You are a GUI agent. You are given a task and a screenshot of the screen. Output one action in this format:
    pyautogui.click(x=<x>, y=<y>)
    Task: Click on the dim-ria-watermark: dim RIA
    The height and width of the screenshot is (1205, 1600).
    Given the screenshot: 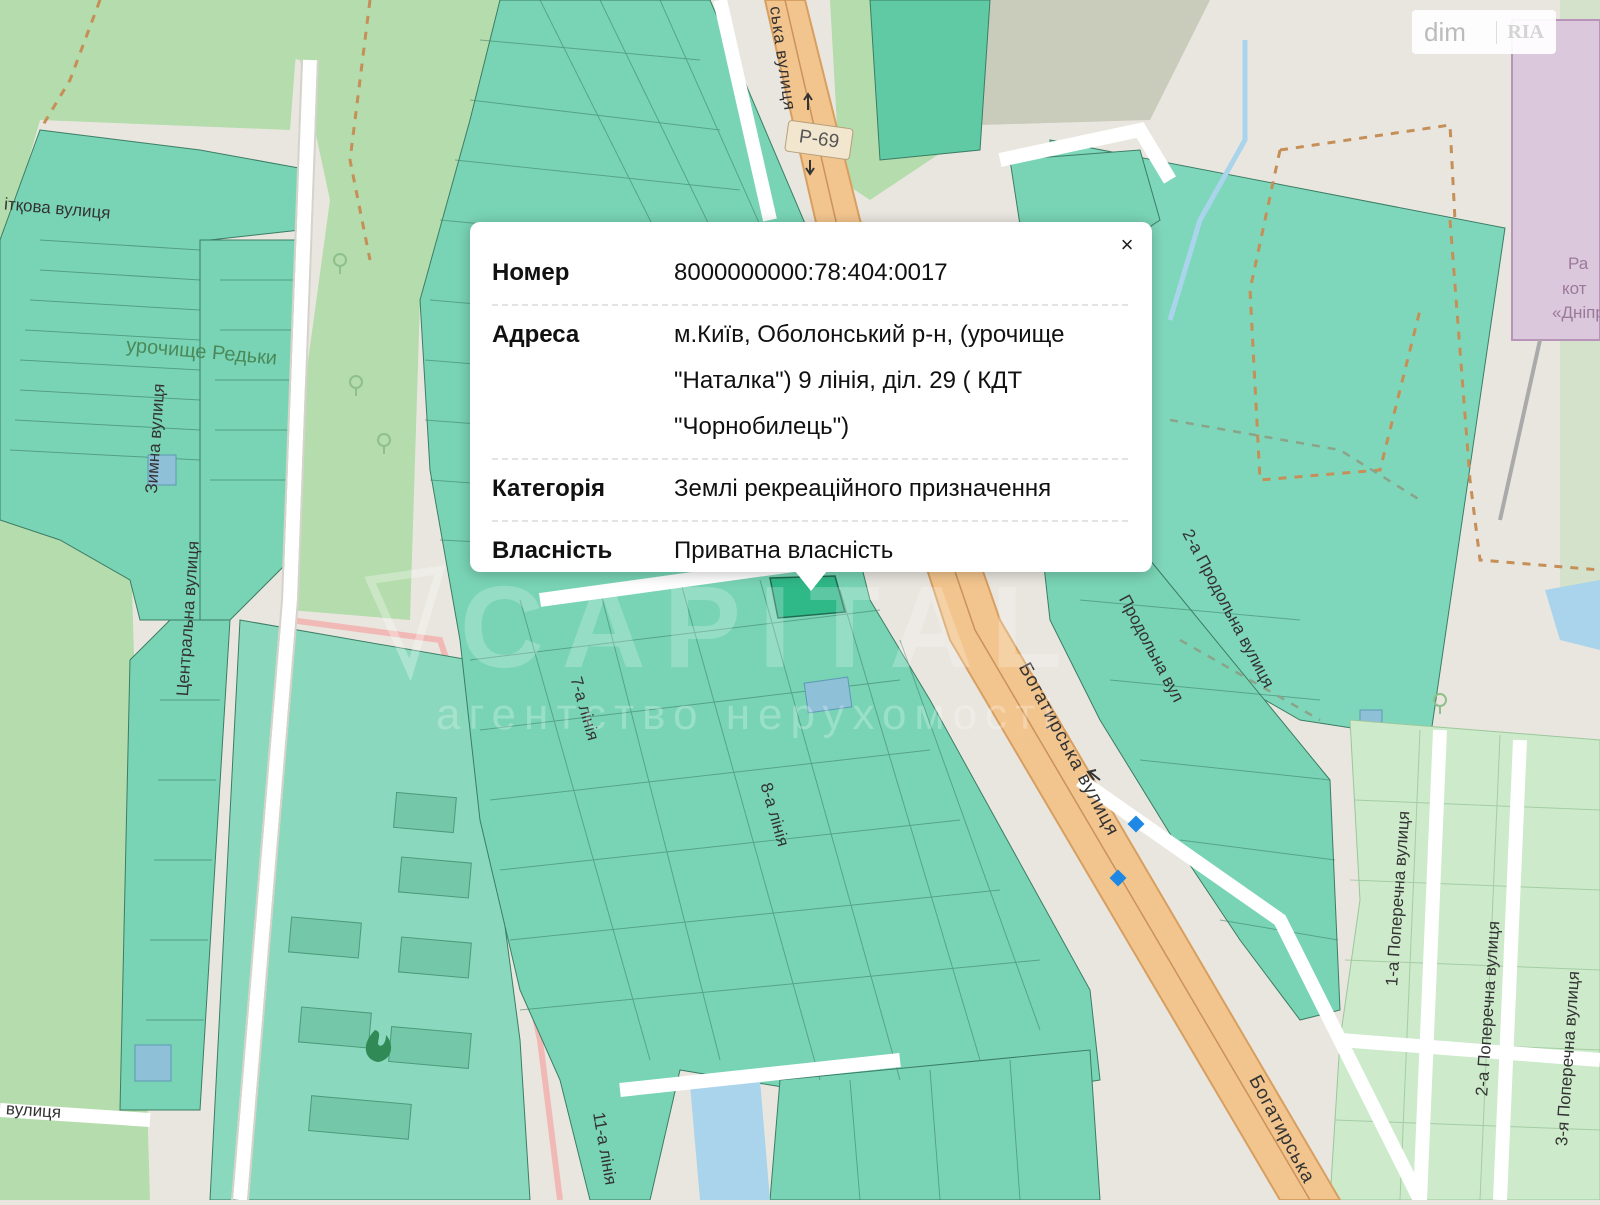 What is the action you would take?
    pyautogui.click(x=1484, y=32)
    